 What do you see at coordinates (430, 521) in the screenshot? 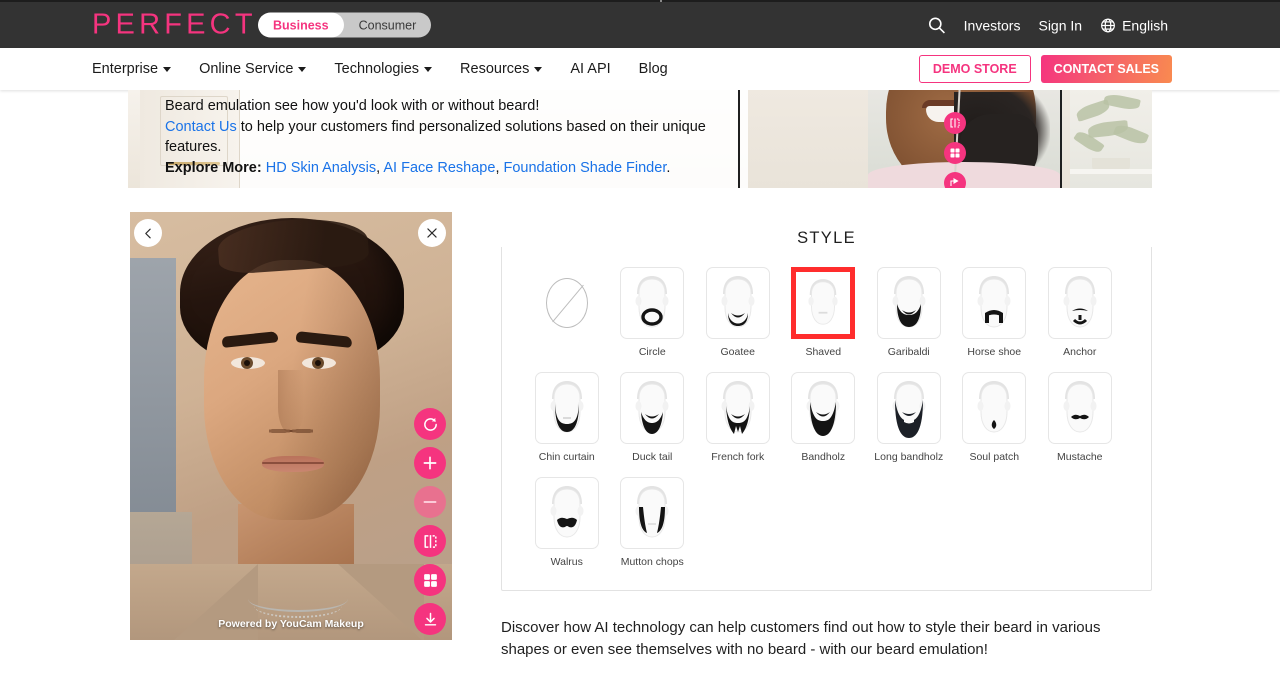
I see `photo-tool-buttons` at bounding box center [430, 521].